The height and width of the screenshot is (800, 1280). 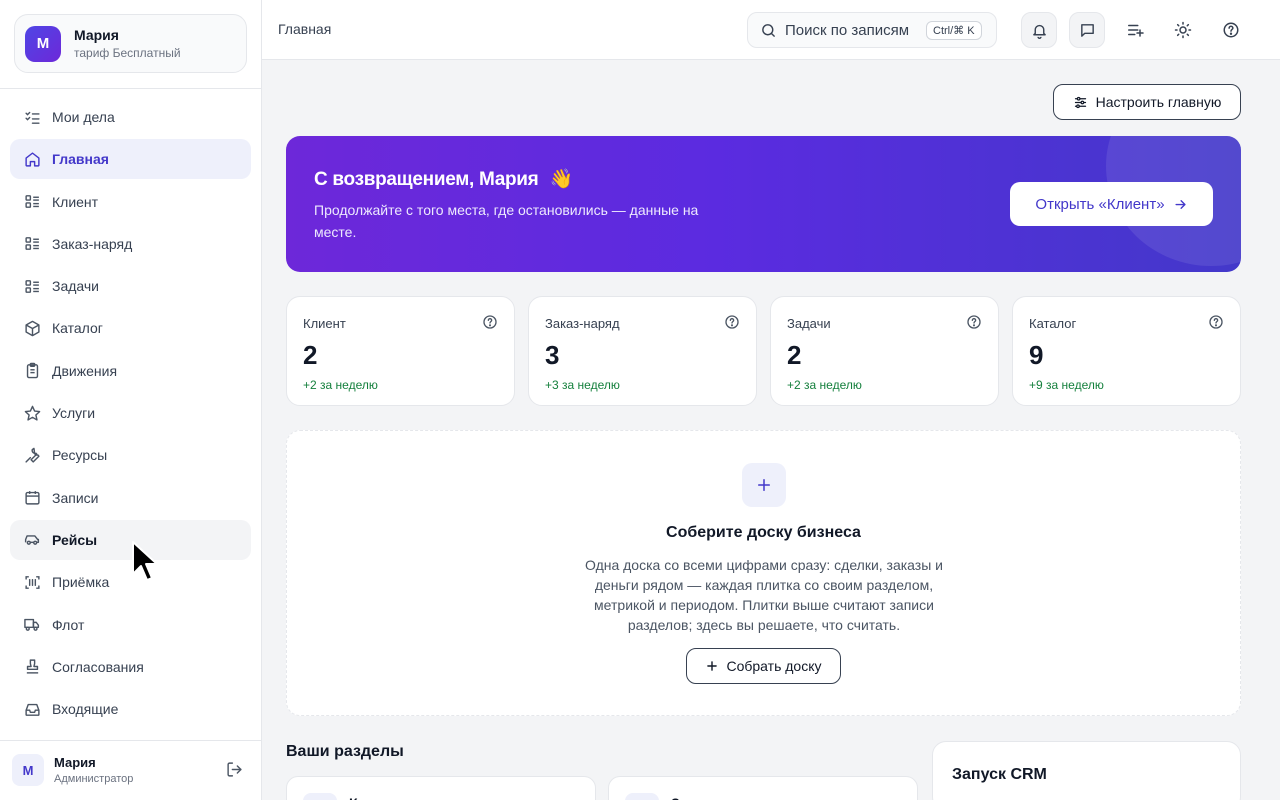 I want to click on help-button, so click(x=1231, y=30).